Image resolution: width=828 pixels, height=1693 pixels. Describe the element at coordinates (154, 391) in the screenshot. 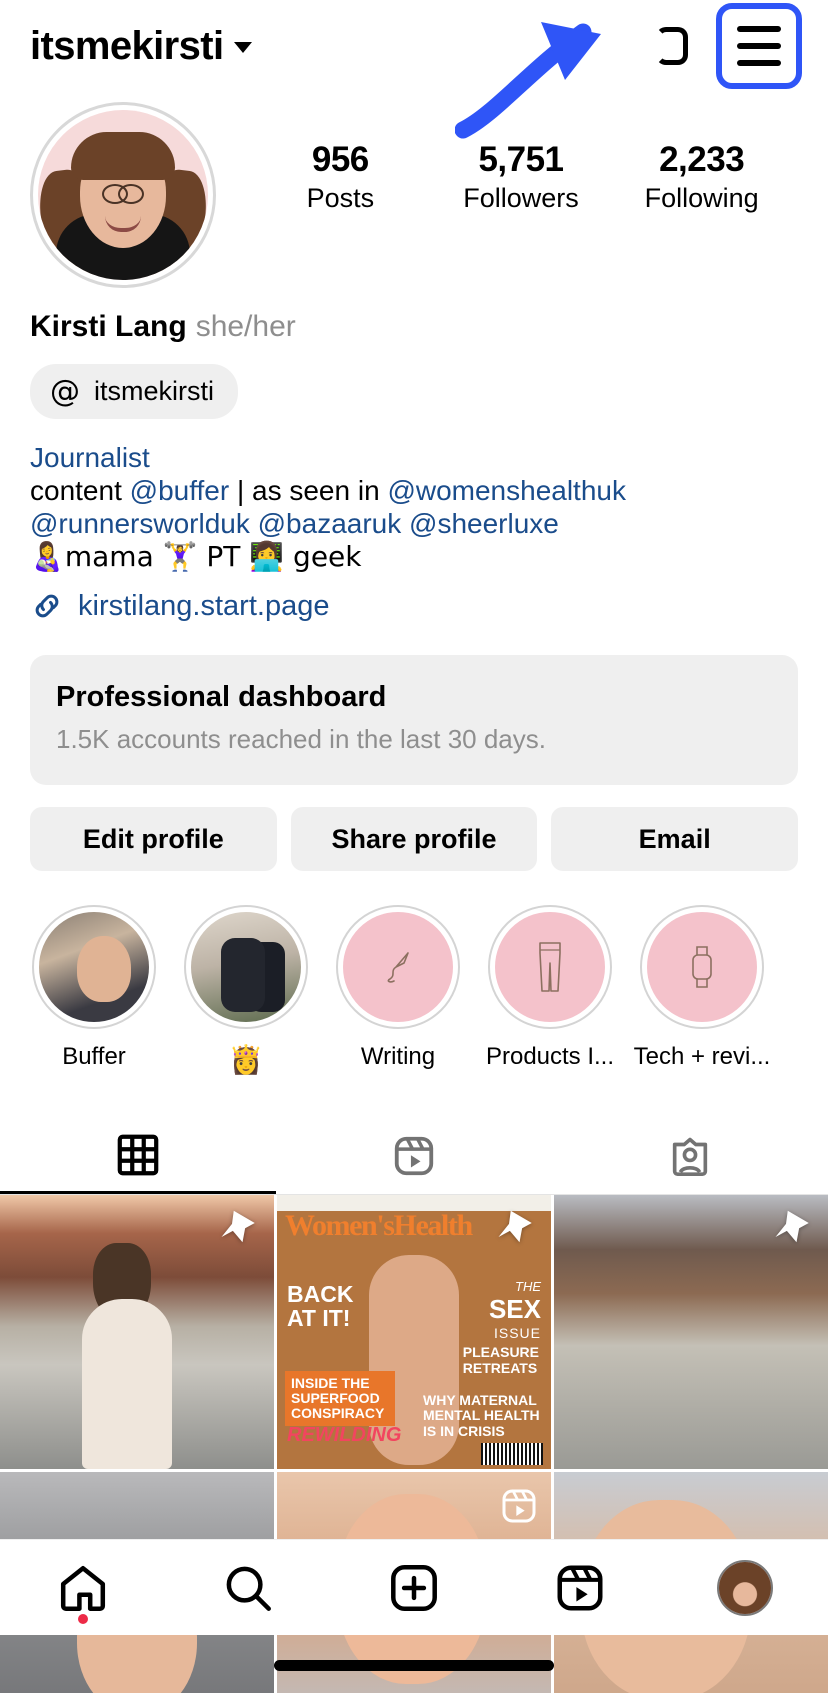

I see `threads-handle: itsmekirsti` at that location.